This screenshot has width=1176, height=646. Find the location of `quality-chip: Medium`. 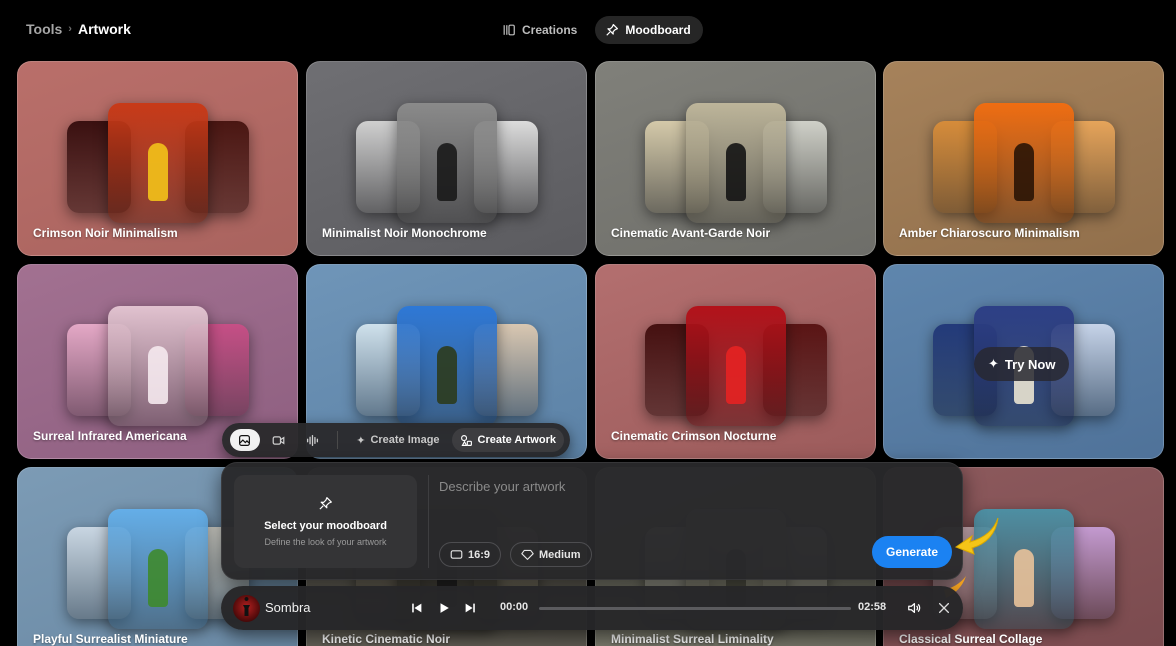

quality-chip: Medium is located at coordinates (551, 554).